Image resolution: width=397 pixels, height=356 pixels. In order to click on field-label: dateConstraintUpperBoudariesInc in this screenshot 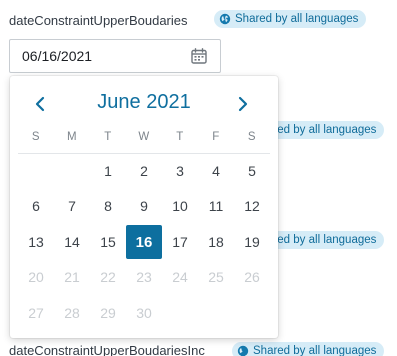, I will do `click(107, 349)`.